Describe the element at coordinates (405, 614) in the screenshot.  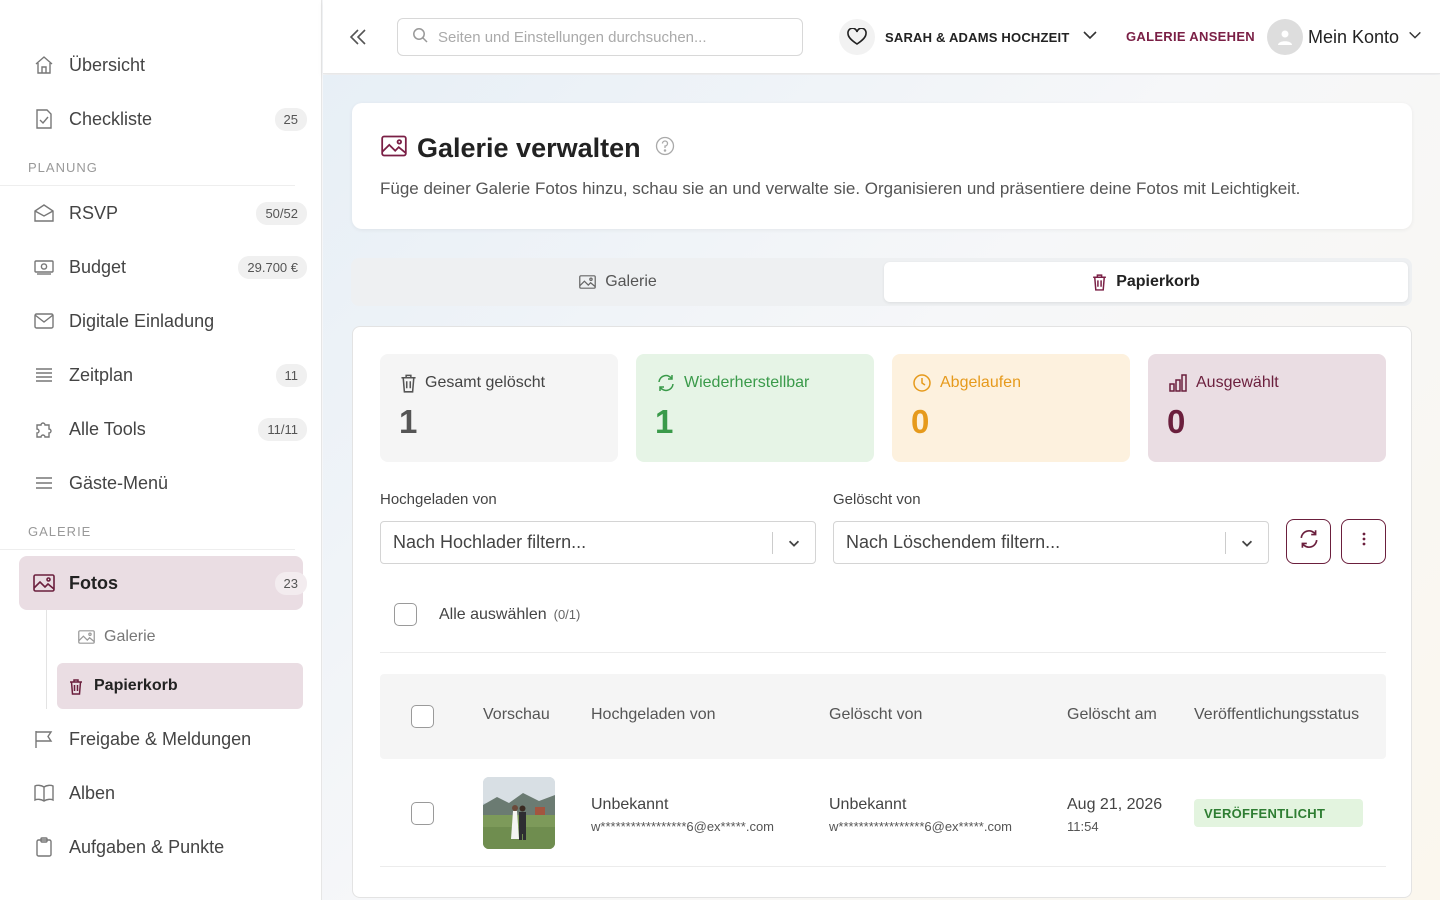
I see `select-all-checkbox` at that location.